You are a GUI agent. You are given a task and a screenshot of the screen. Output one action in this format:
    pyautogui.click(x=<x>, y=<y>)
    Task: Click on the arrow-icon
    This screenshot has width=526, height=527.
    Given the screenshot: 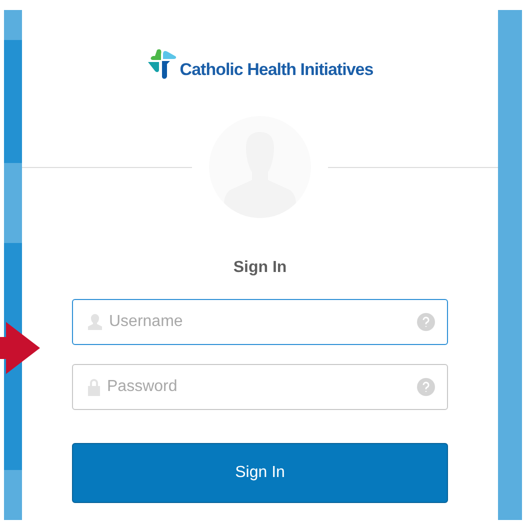 What is the action you would take?
    pyautogui.click(x=20, y=348)
    